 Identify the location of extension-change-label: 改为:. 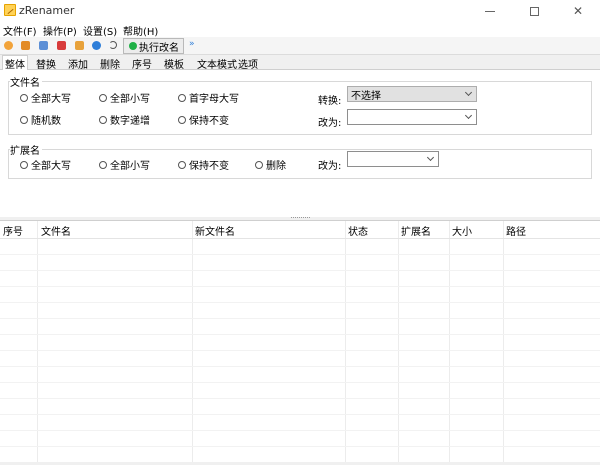
(330, 166).